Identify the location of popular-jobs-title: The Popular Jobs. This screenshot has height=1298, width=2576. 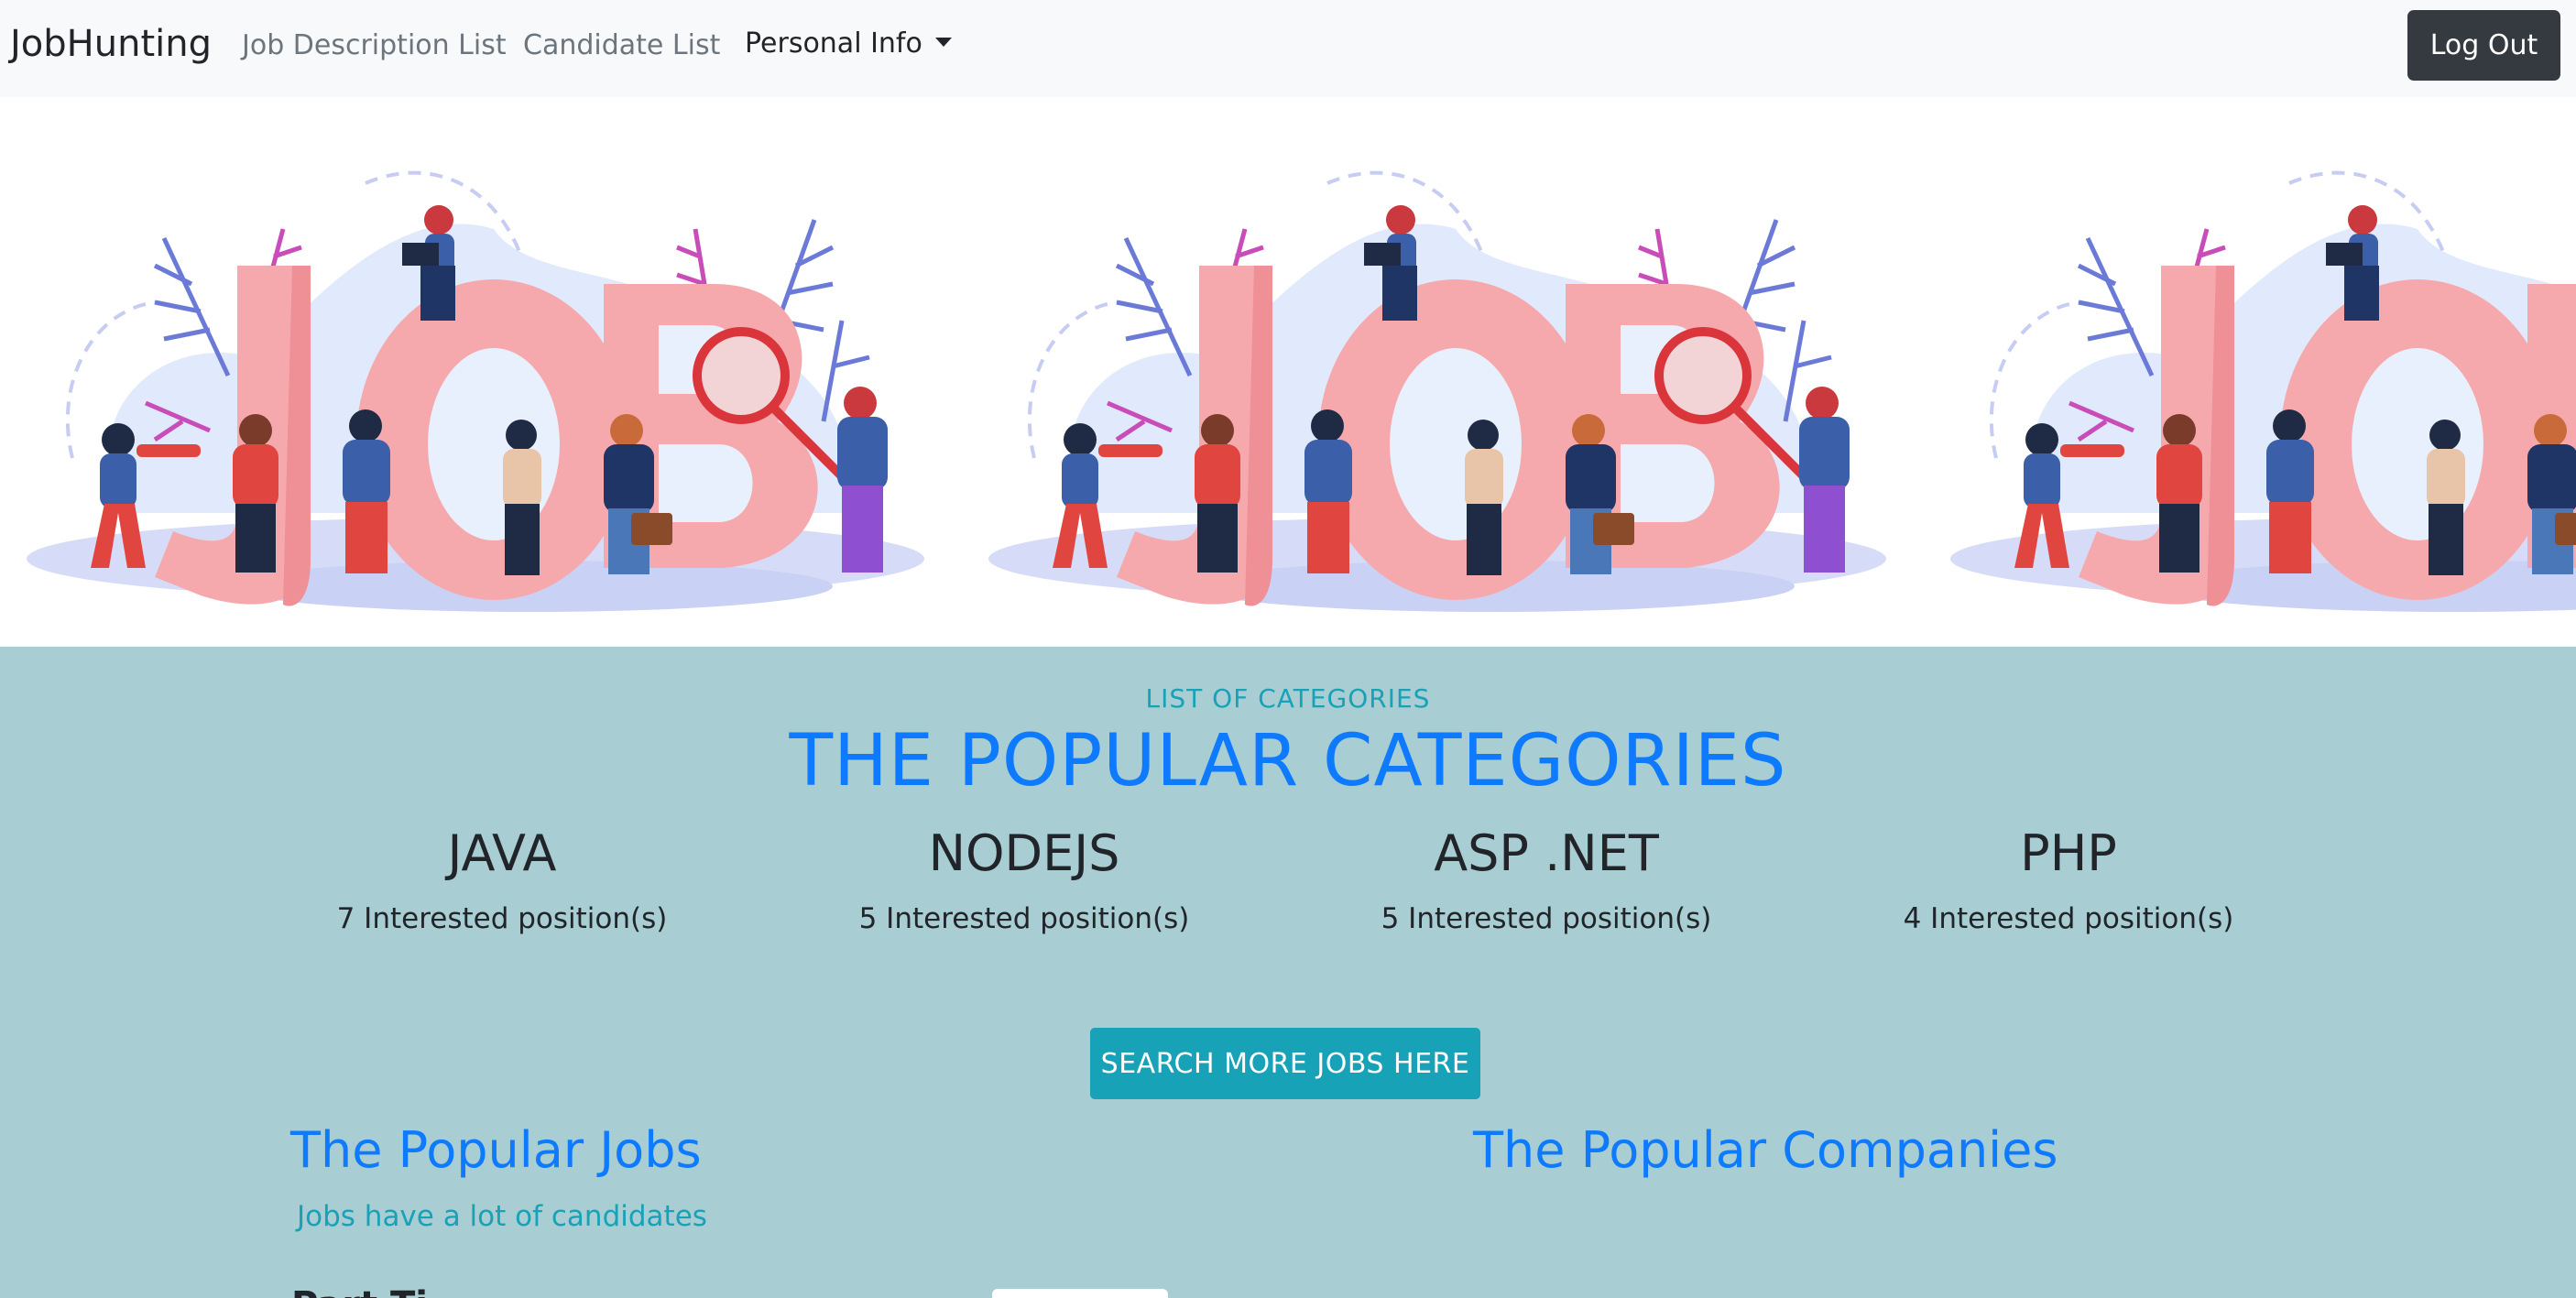
(496, 1150).